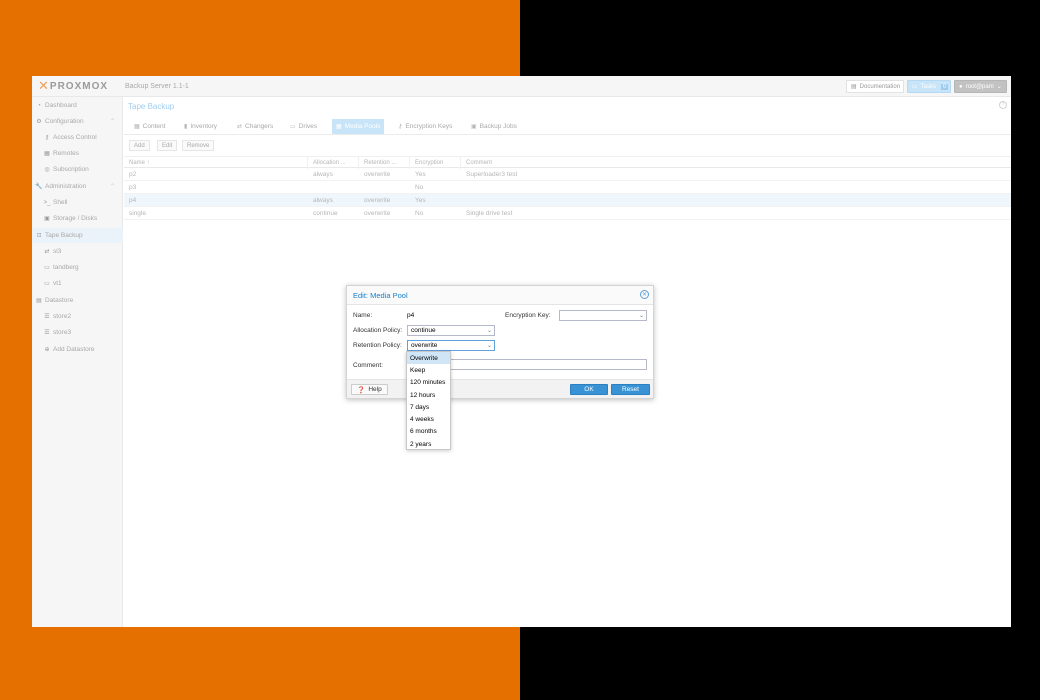 The image size is (1040, 700). I want to click on dialog-title: Edit: Media Pool, so click(380, 295).